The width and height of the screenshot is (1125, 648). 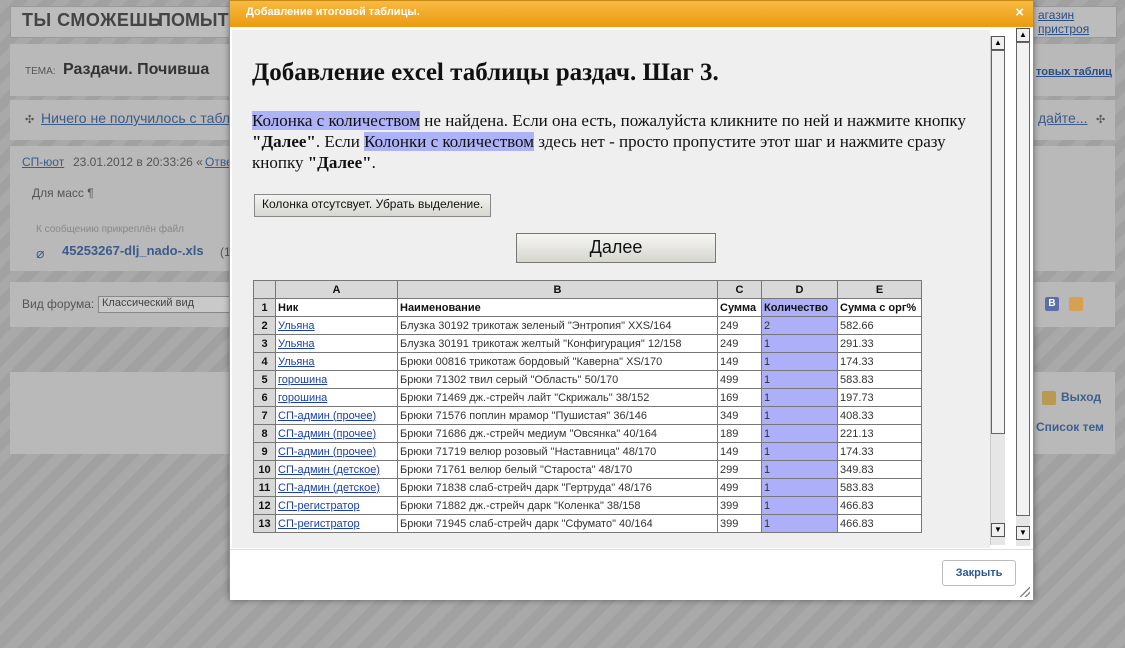 What do you see at coordinates (1023, 279) in the screenshot?
I see `outer-scroll-thumb` at bounding box center [1023, 279].